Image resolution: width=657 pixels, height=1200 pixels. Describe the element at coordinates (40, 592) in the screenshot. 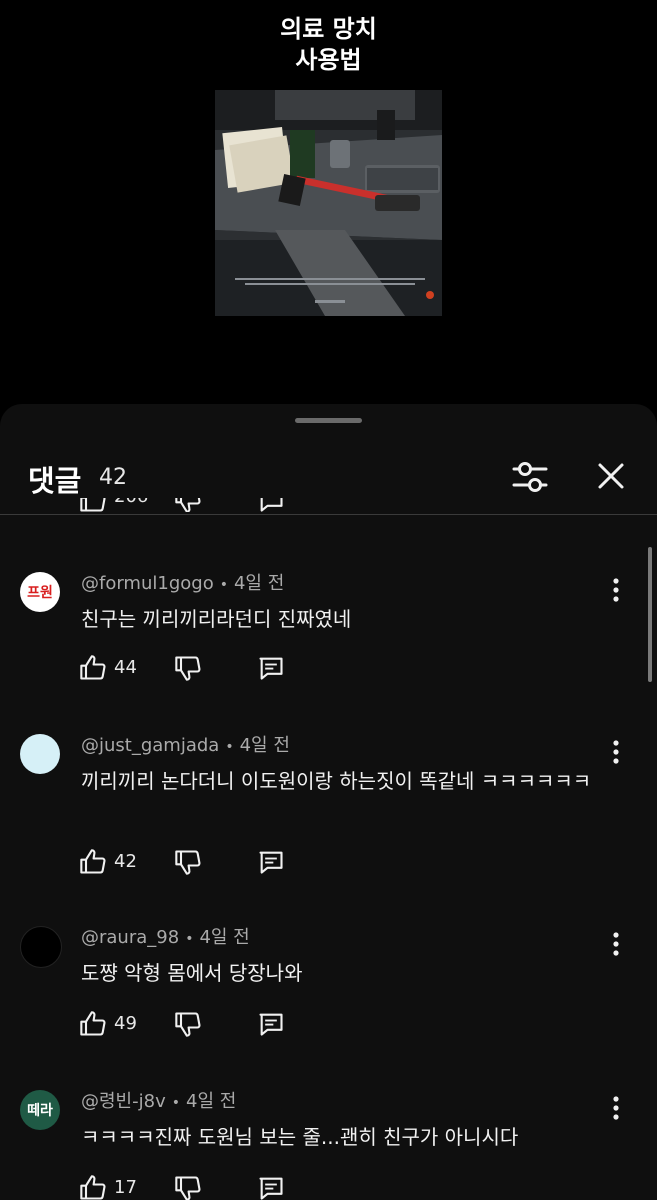

I see `avatar: 프원` at that location.